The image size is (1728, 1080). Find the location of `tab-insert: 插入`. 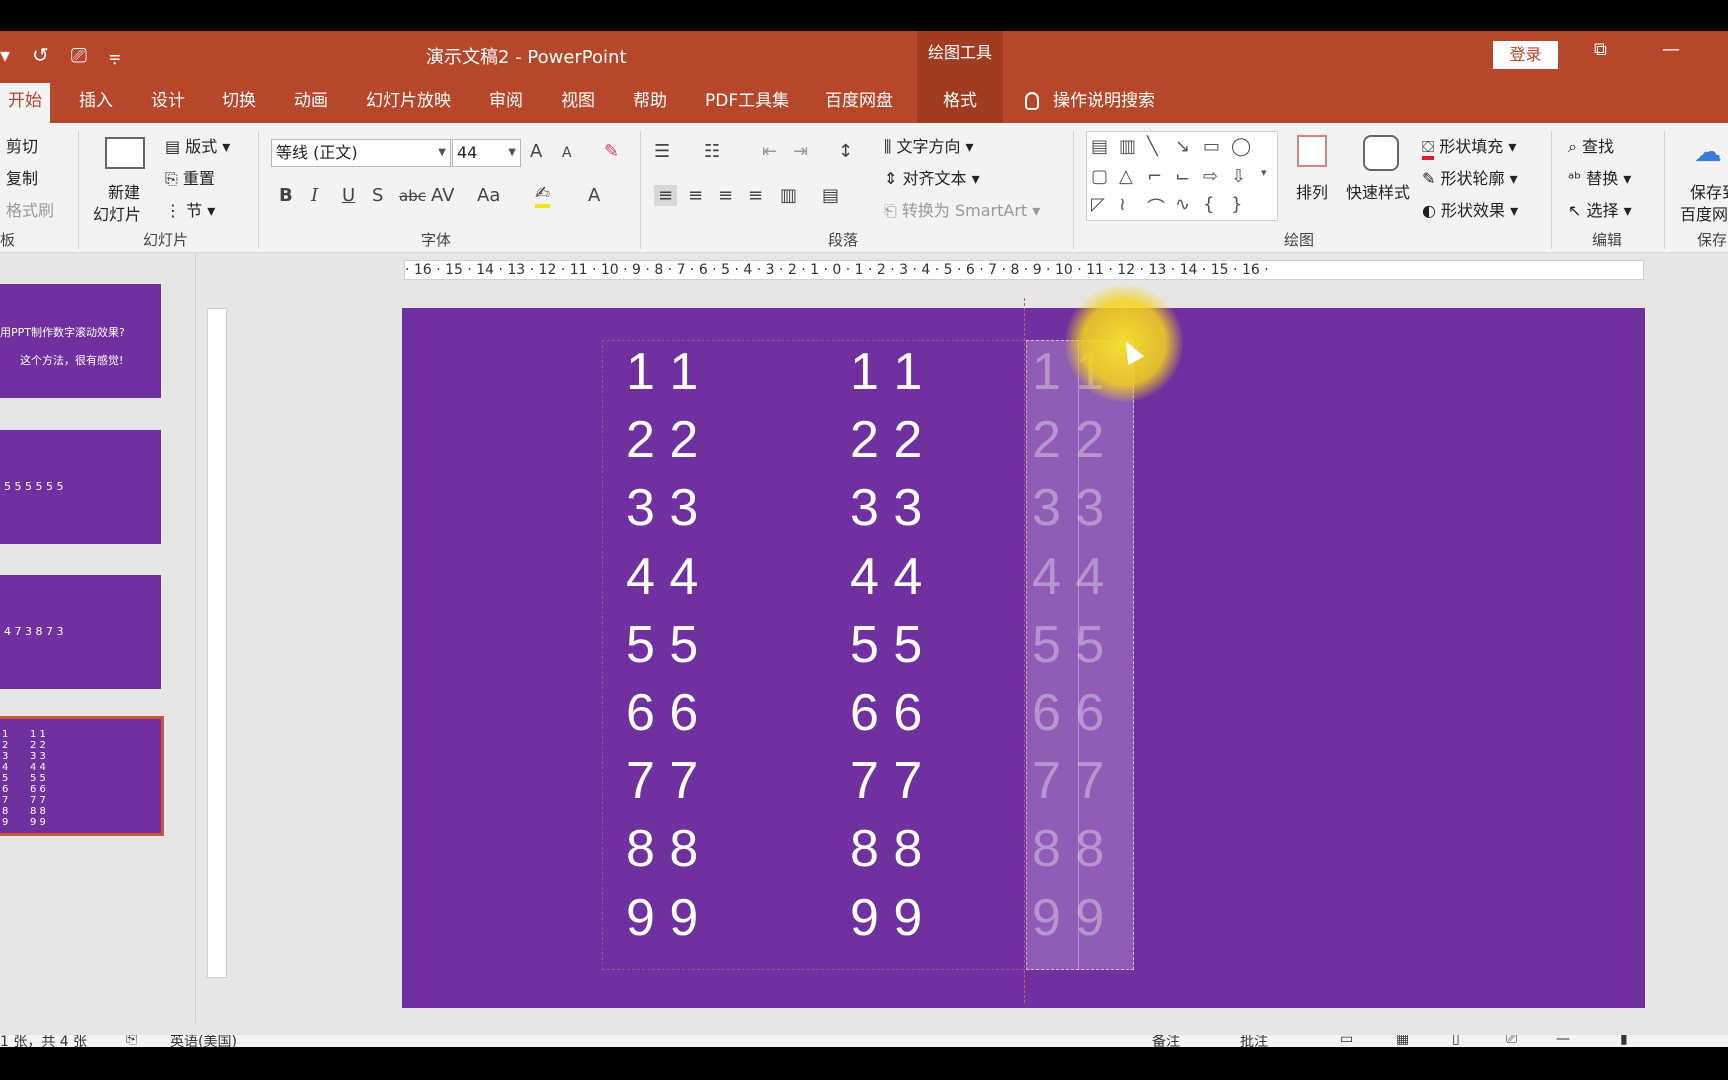

tab-insert: 插入 is located at coordinates (96, 103).